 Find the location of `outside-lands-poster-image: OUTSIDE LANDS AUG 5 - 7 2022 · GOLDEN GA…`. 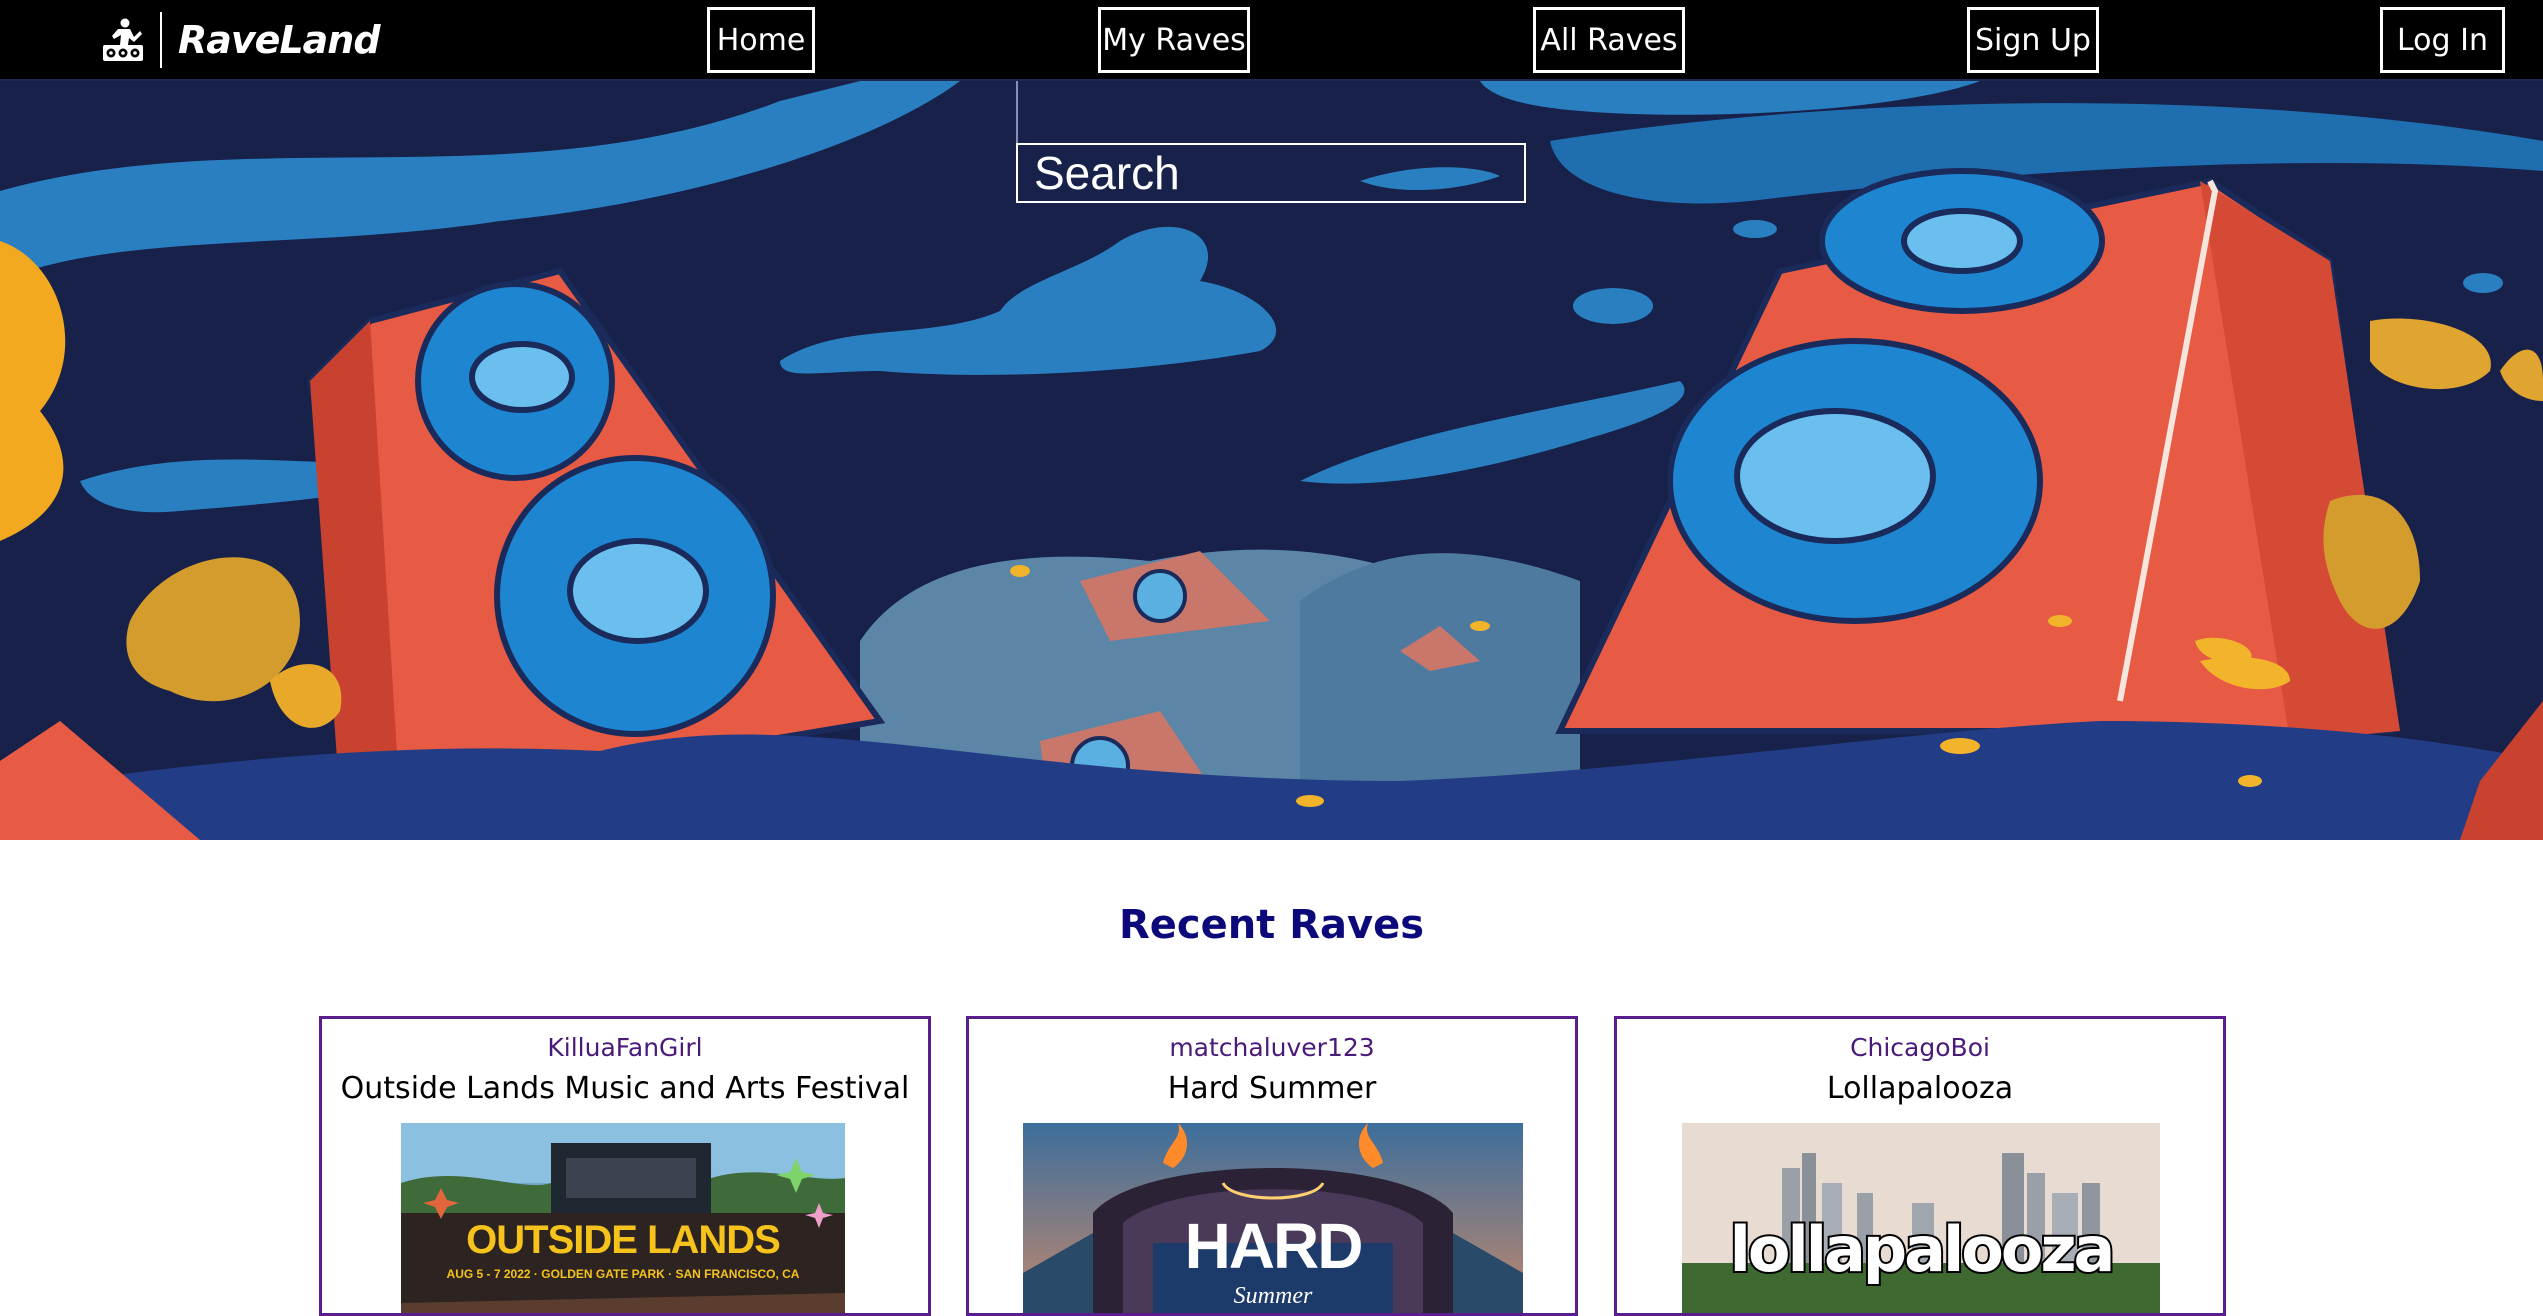

outside-lands-poster-image: OUTSIDE LANDS AUG 5 - 7 2022 · GOLDEN GA… is located at coordinates (623, 1218).